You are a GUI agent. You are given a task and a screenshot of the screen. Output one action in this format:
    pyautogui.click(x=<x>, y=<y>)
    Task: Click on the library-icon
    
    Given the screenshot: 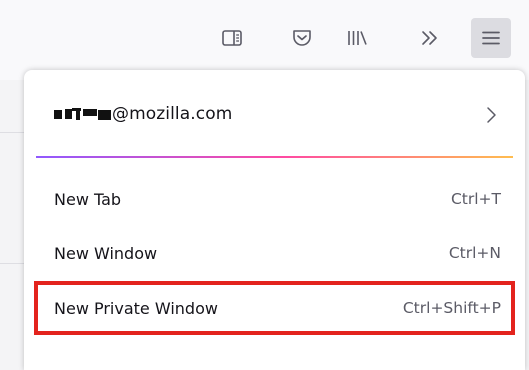 What is the action you would take?
    pyautogui.click(x=357, y=38)
    